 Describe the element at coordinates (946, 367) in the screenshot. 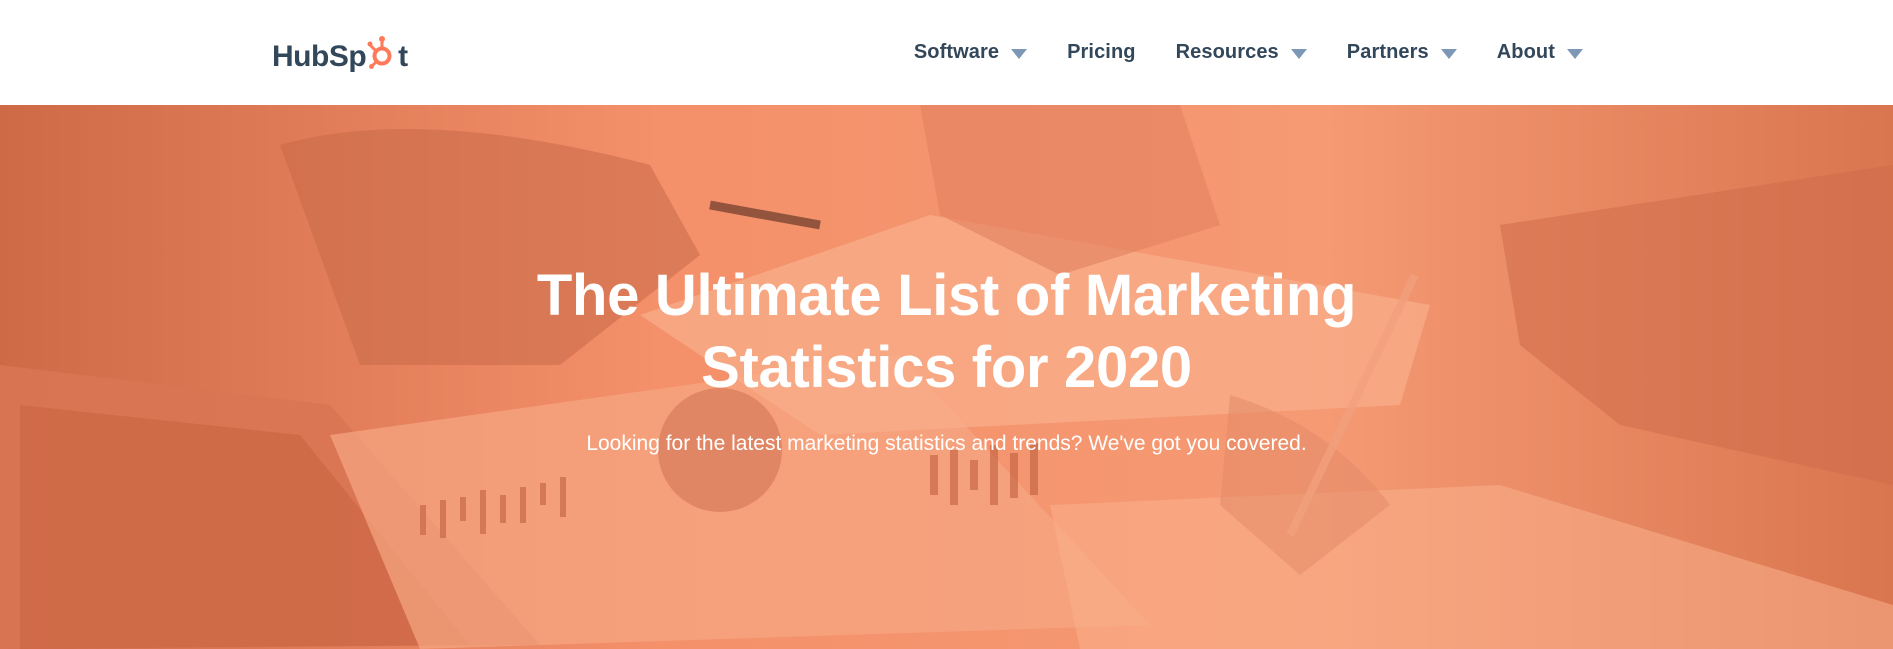

I see `hero-title-line-2: Statistics for 2020` at that location.